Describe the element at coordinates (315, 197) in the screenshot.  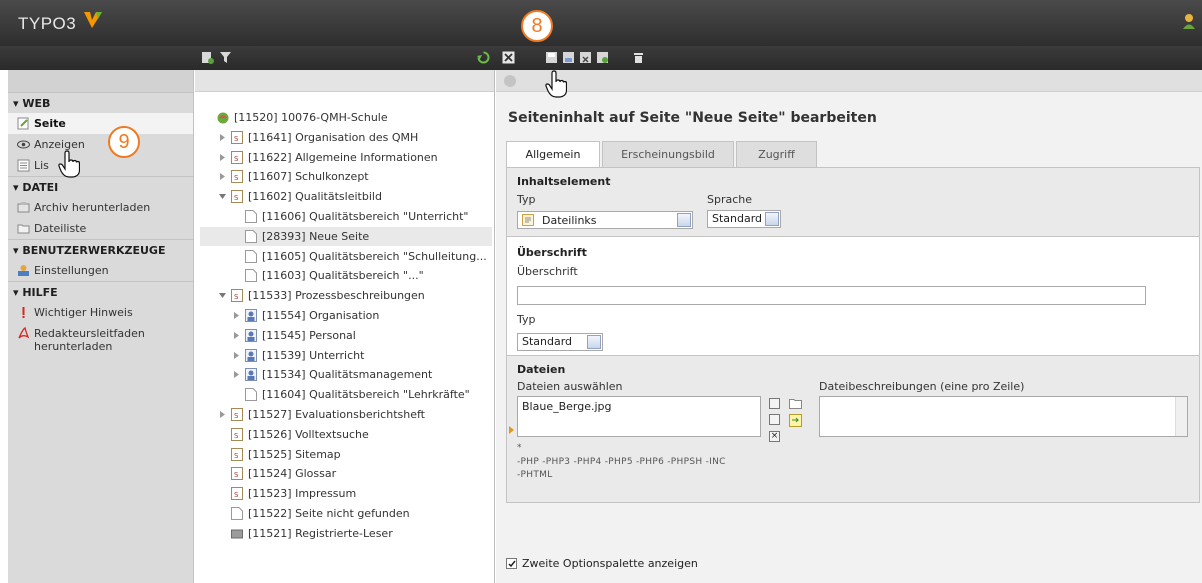
I see `tree-node-label: [11602] Qualitätsleitbild` at that location.